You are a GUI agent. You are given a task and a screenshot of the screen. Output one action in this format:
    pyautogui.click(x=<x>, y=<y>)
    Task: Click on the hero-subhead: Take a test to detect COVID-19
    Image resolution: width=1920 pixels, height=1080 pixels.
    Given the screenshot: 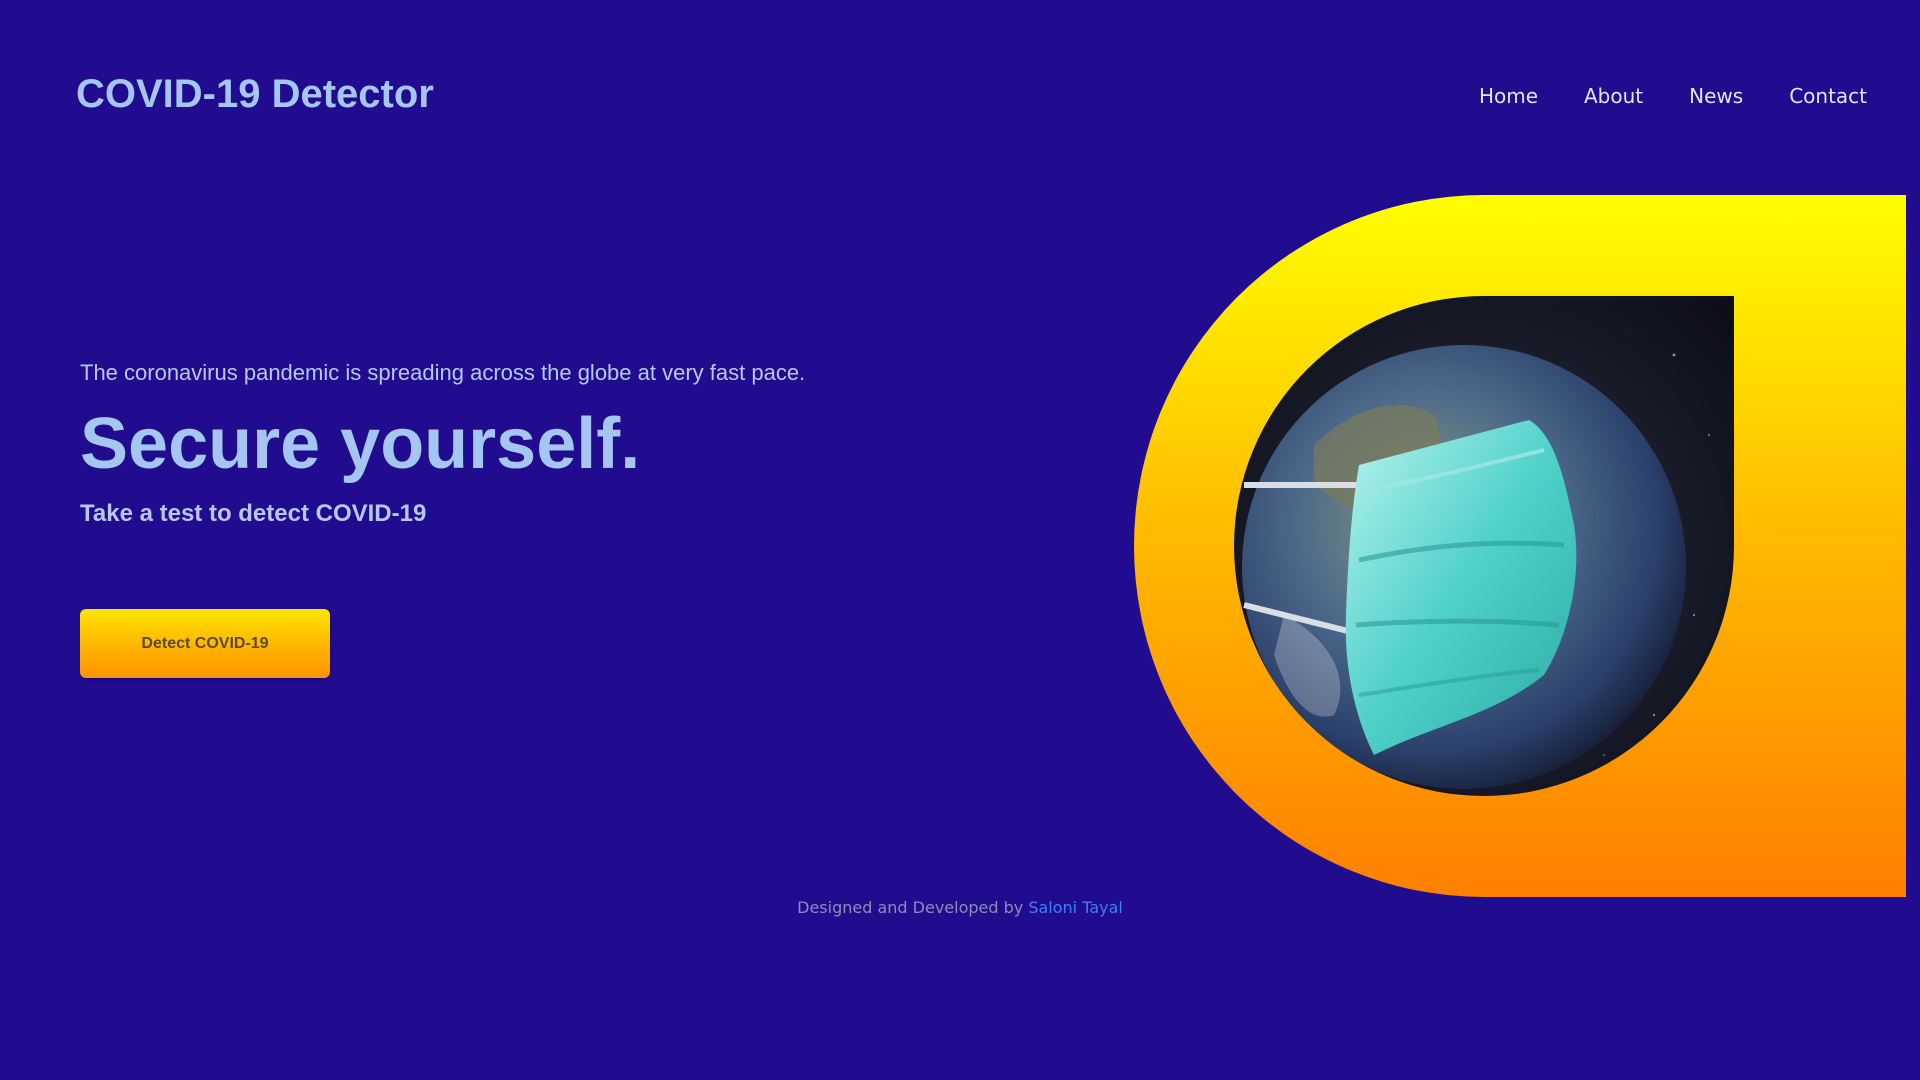 What is the action you would take?
    pyautogui.click(x=253, y=513)
    